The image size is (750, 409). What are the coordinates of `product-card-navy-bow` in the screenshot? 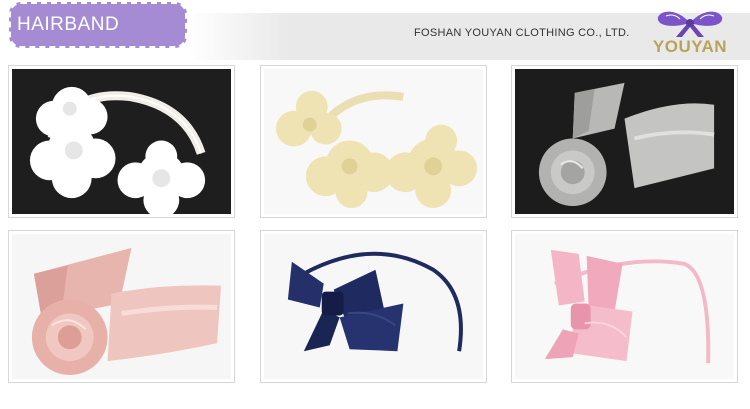 It's located at (373, 306).